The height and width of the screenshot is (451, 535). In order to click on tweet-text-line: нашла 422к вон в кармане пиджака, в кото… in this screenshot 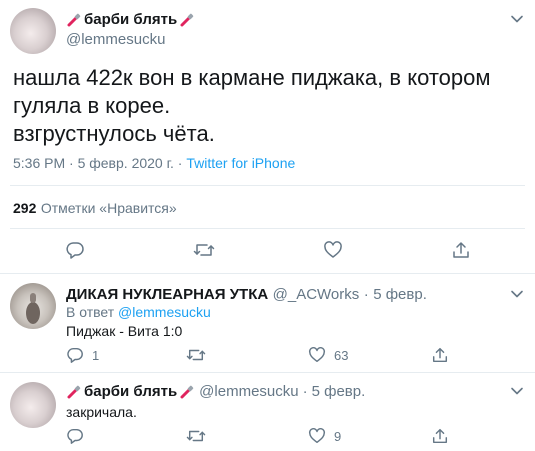, I will do `click(252, 77)`.